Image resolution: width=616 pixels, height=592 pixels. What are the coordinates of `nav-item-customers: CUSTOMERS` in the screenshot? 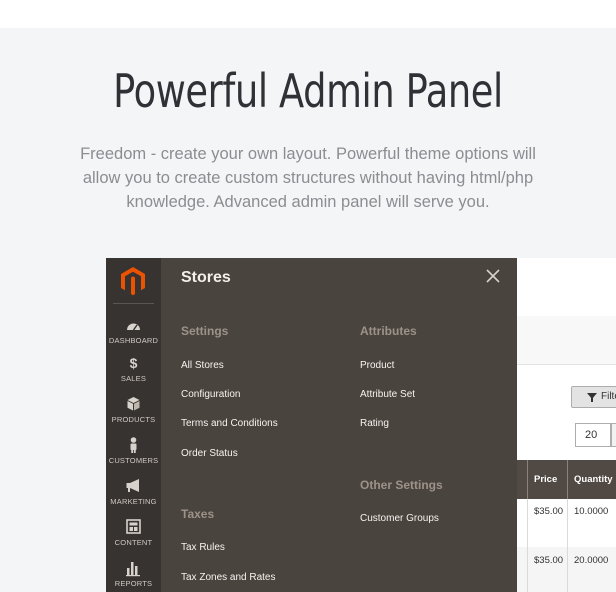 It's located at (133, 450).